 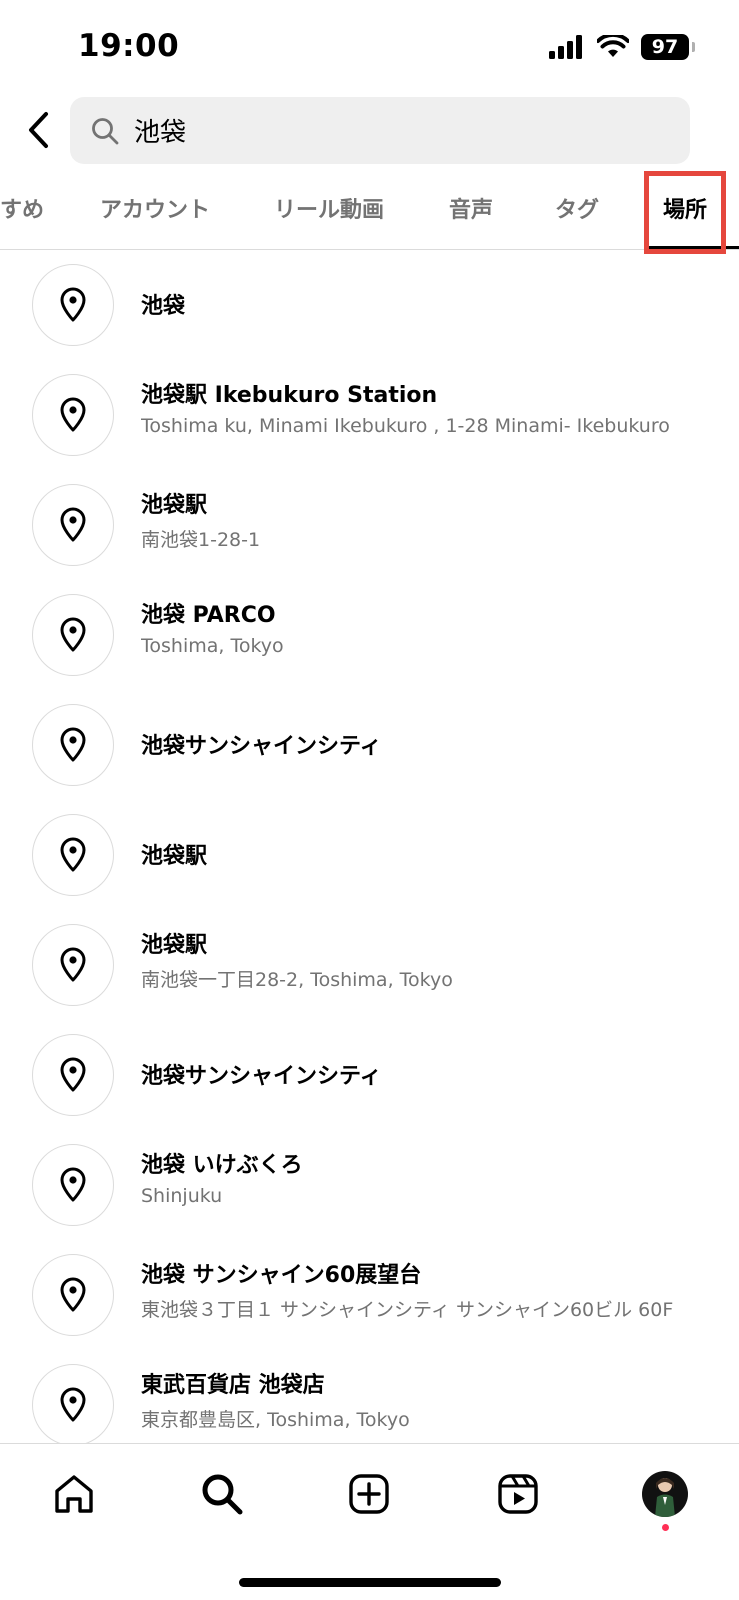 I want to click on place-name: 池袋 サンシャイン60展望台, so click(x=281, y=1275).